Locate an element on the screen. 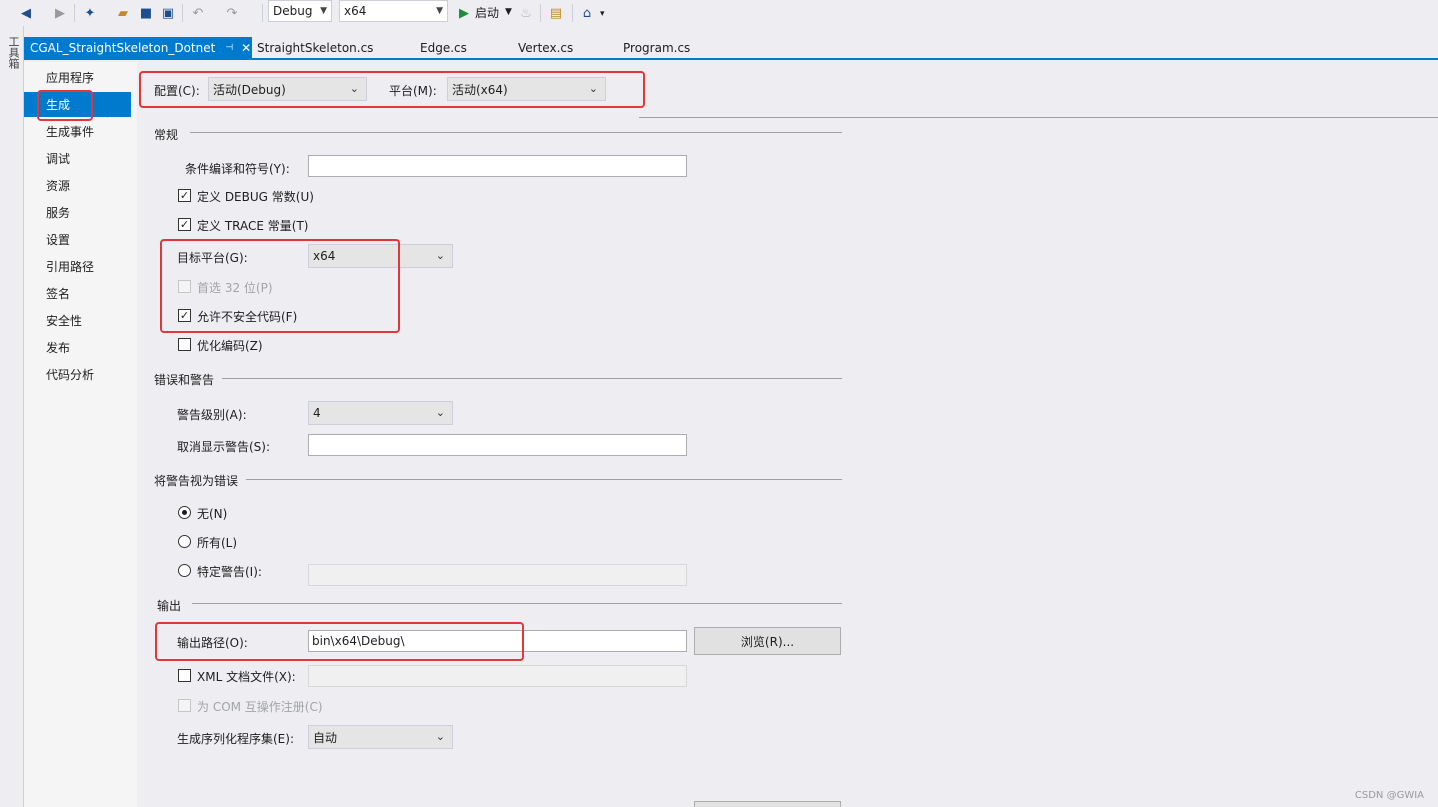  treat-warnings-all-label: 所有(L) is located at coordinates (217, 542).